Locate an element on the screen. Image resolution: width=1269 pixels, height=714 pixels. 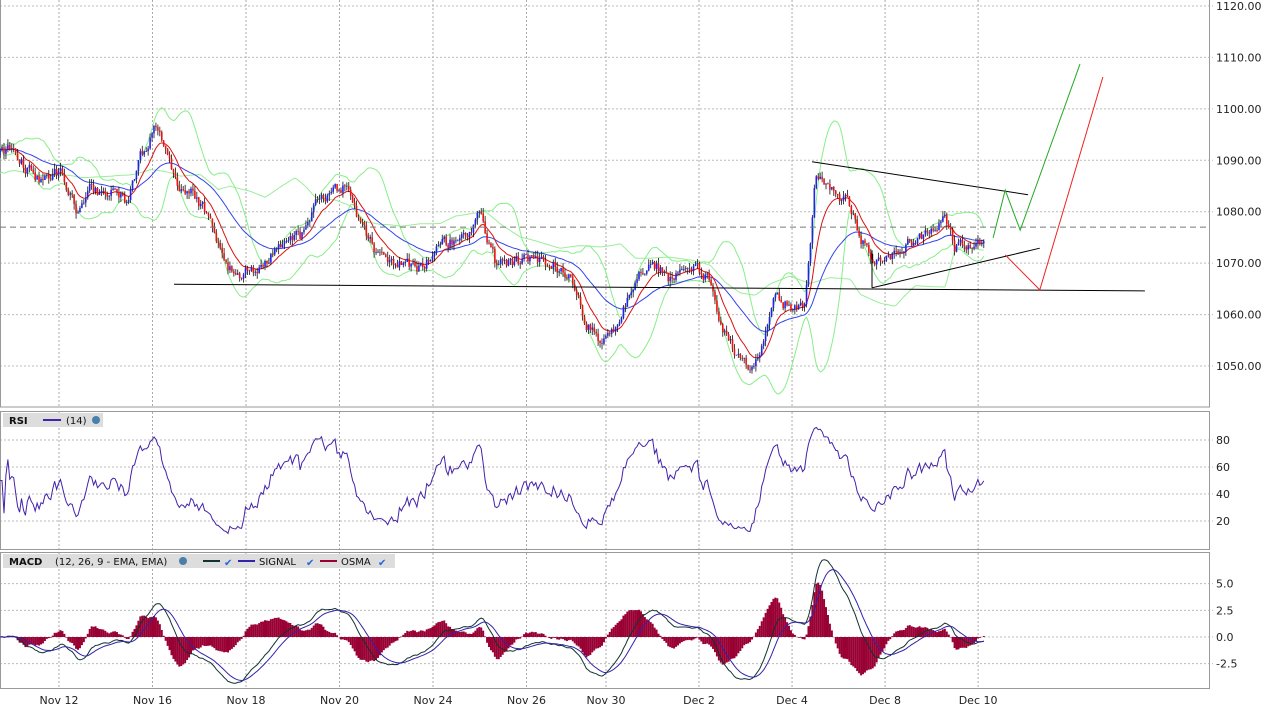
macd-checkbox-icon: ✔ is located at coordinates (228, 563).